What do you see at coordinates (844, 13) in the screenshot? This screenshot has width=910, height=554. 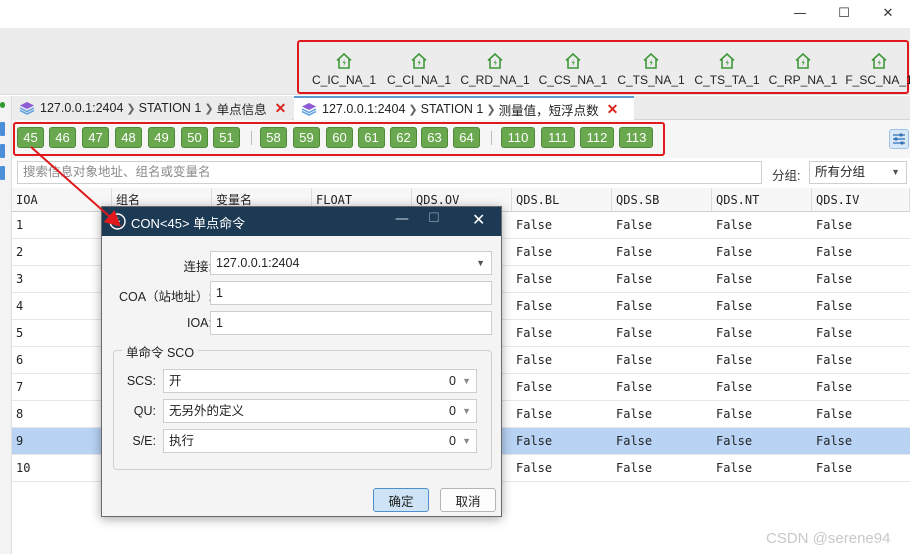 I see `maximize-button: ☐` at bounding box center [844, 13].